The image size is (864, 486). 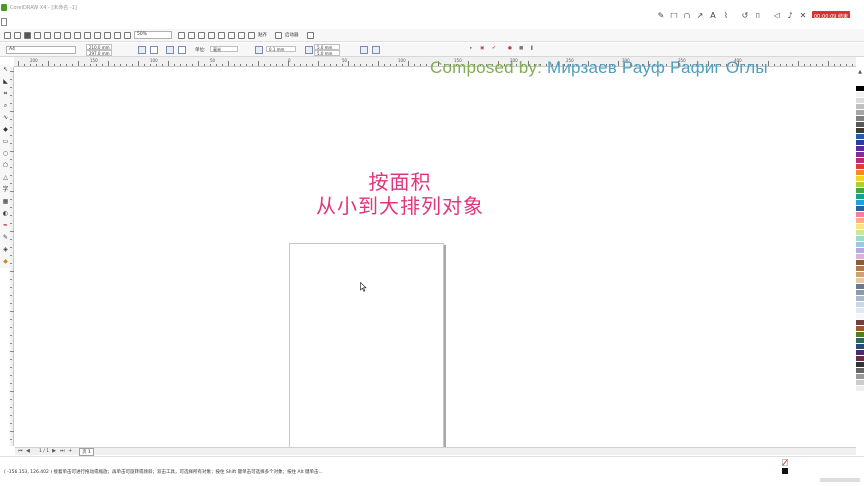 I want to click on all-pages-icon, so click(x=170, y=50).